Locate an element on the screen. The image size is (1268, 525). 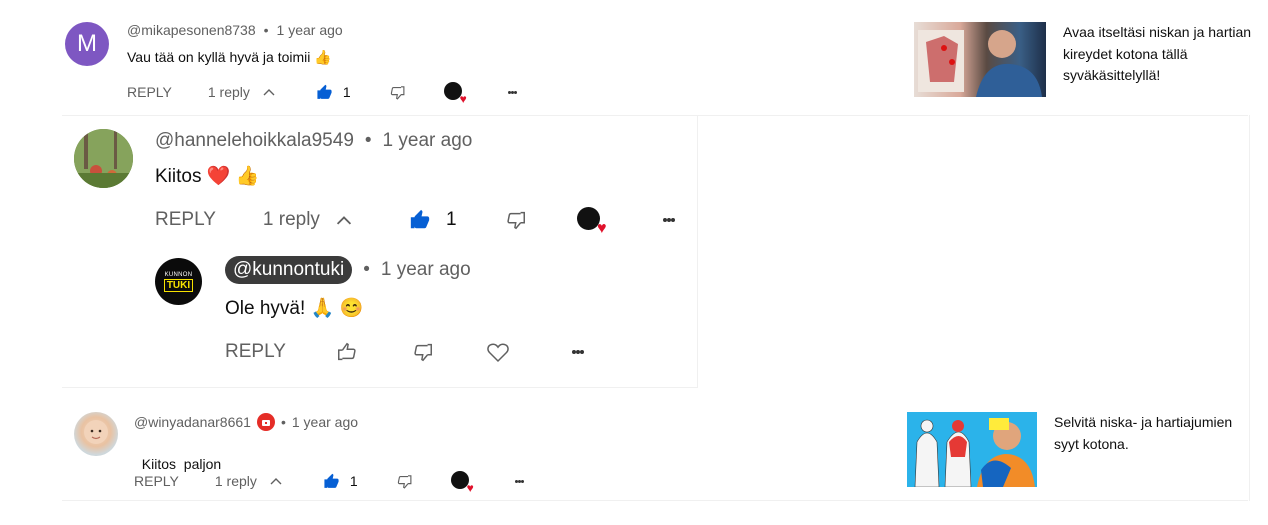
comment-text: Ole hyvä! 🙏 😊 is located at coordinates (294, 308).